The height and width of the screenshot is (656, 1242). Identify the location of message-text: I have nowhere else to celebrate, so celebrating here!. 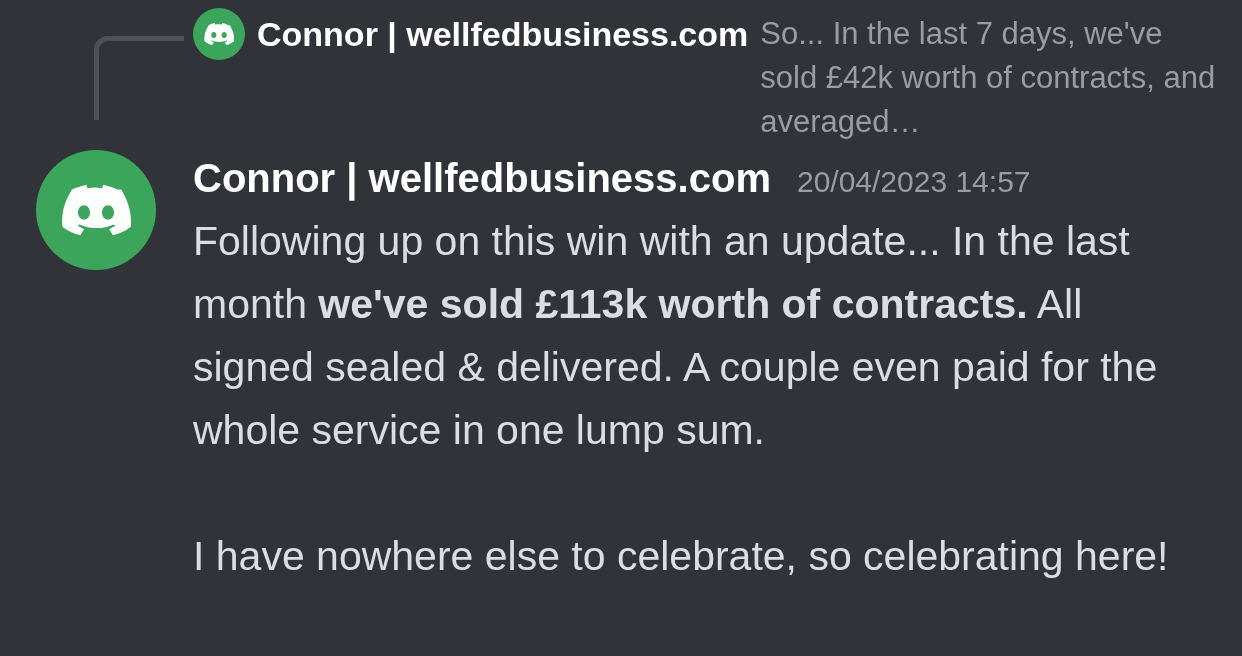
(681, 556).